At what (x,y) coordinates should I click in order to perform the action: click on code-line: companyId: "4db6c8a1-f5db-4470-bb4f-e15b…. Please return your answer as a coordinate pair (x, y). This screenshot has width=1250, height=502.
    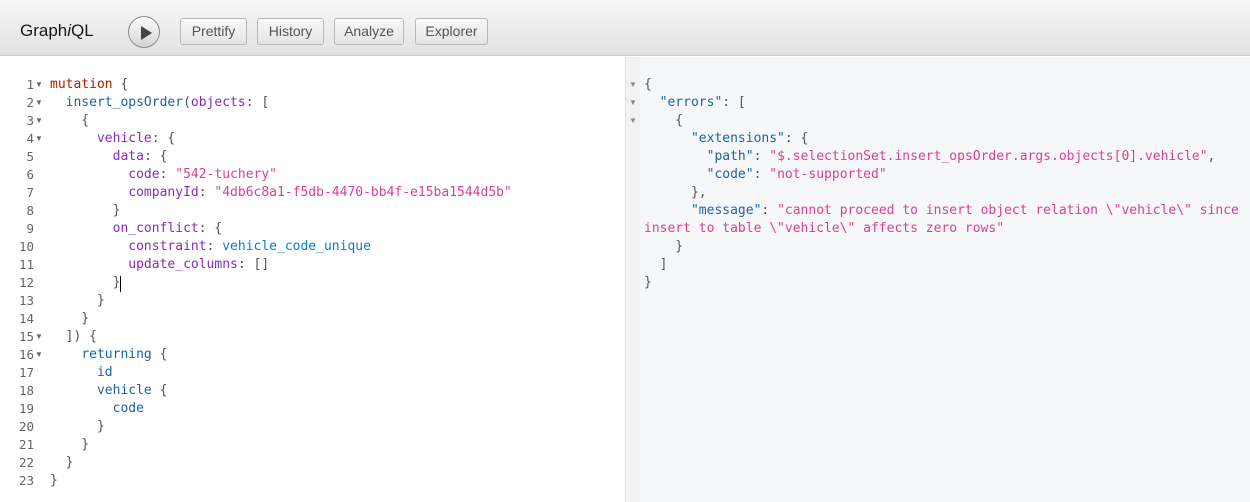
    Looking at the image, I should click on (281, 193).